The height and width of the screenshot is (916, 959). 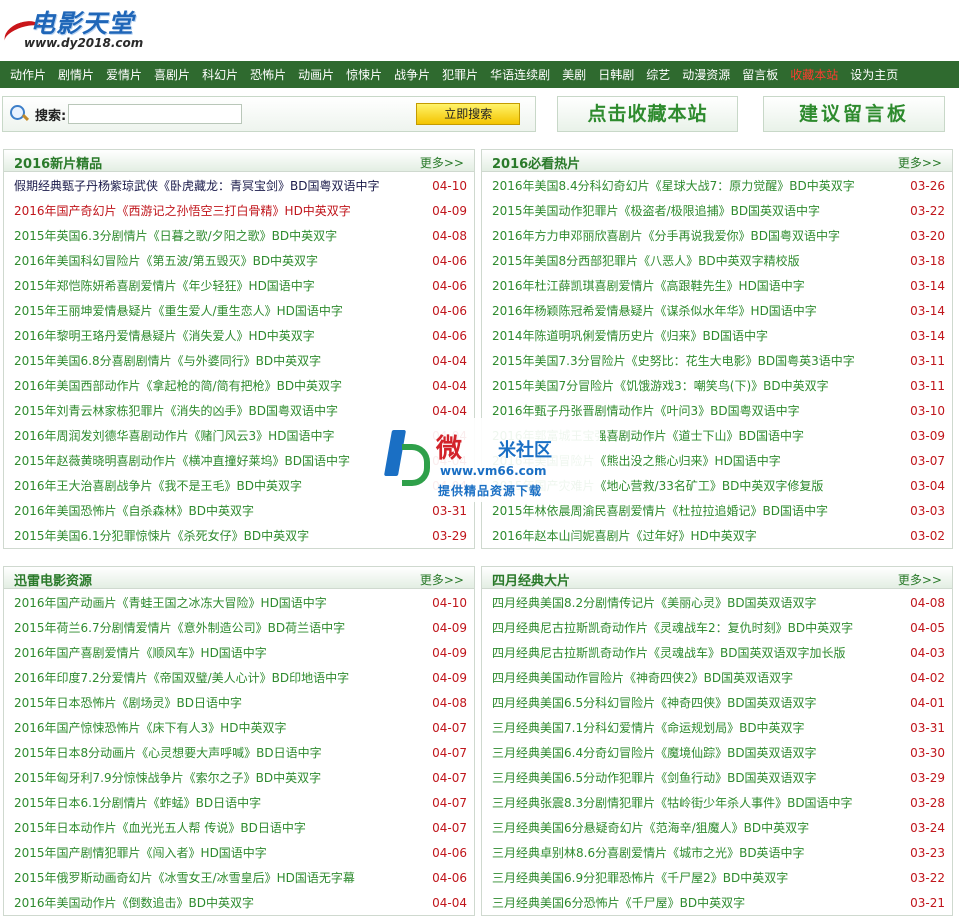 I want to click on movie-title-link: 2016年国产惊悚恐怖片《床下有人3》HD中英双字, so click(x=150, y=728).